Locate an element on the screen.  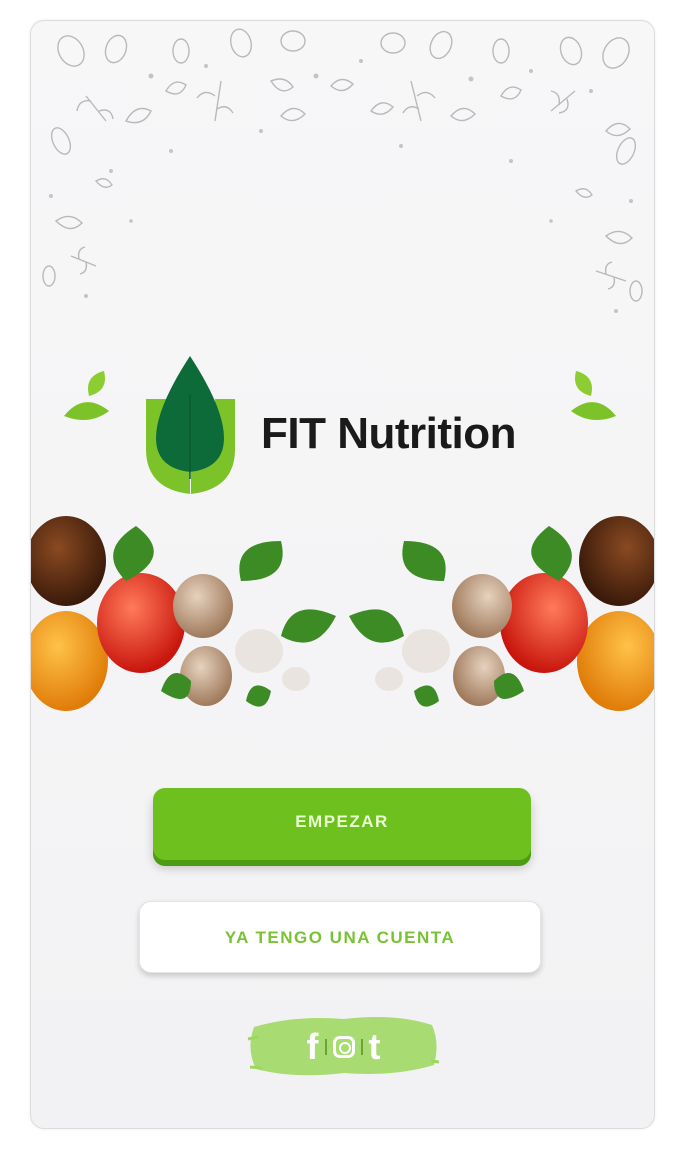
instagram-icon is located at coordinates (343, 1046).